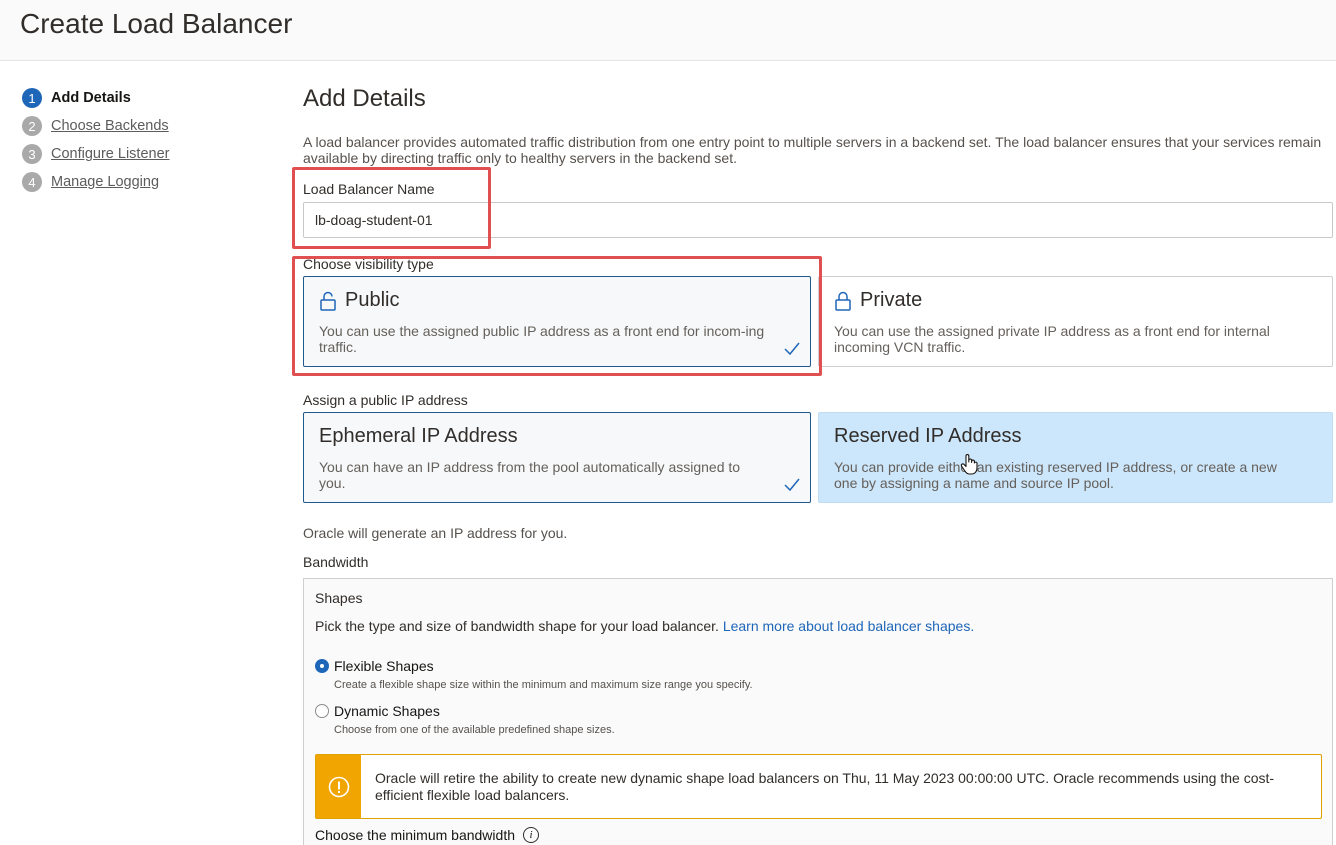 This screenshot has height=845, width=1336. Describe the element at coordinates (891, 300) in the screenshot. I see `card-title-text: Private` at that location.